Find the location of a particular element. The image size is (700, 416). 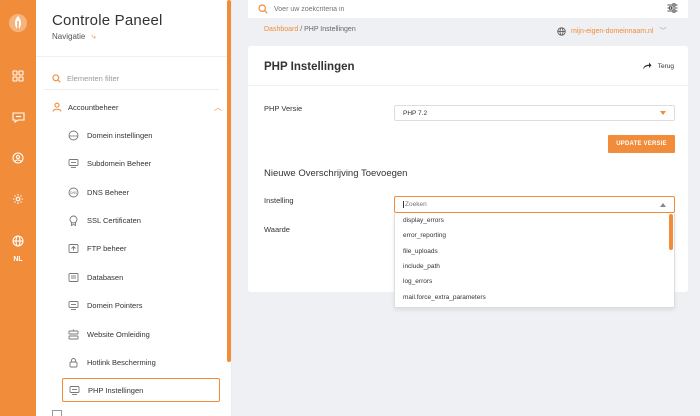

ftp-icon is located at coordinates (73, 248).